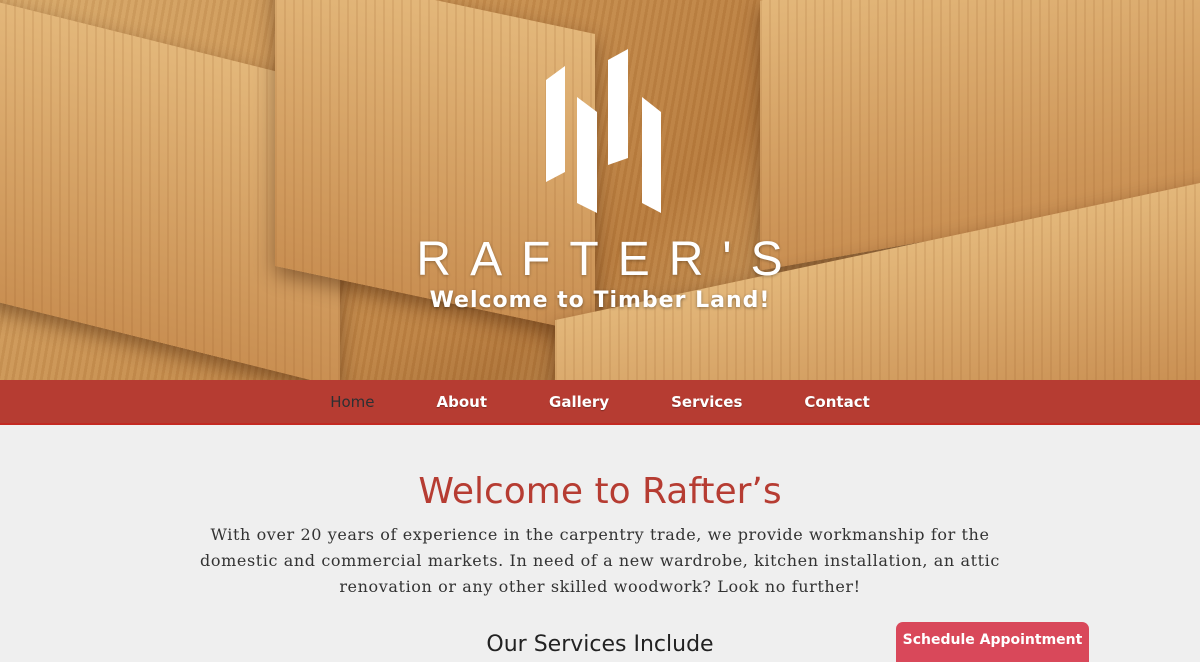 The height and width of the screenshot is (662, 1200). I want to click on nav-home: Home, so click(352, 402).